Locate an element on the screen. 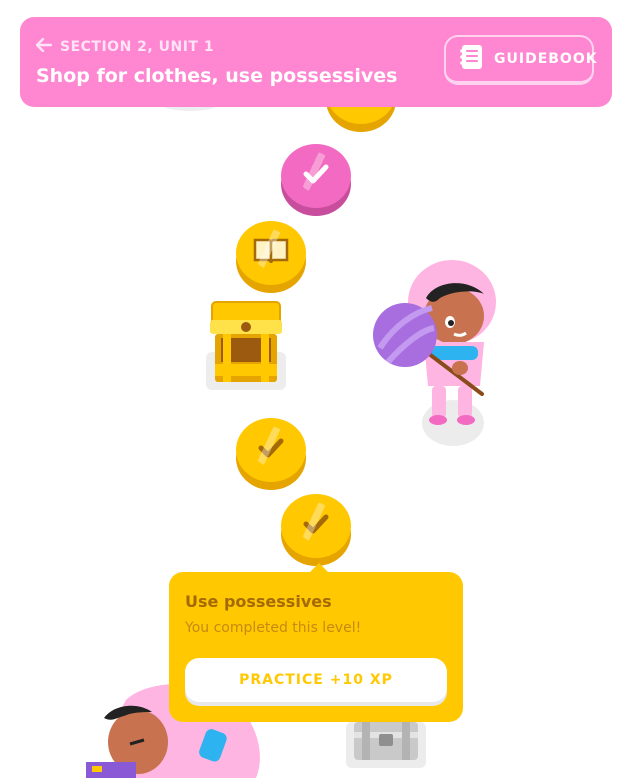 The image size is (625, 782). arrow-left-icon is located at coordinates (44, 46).